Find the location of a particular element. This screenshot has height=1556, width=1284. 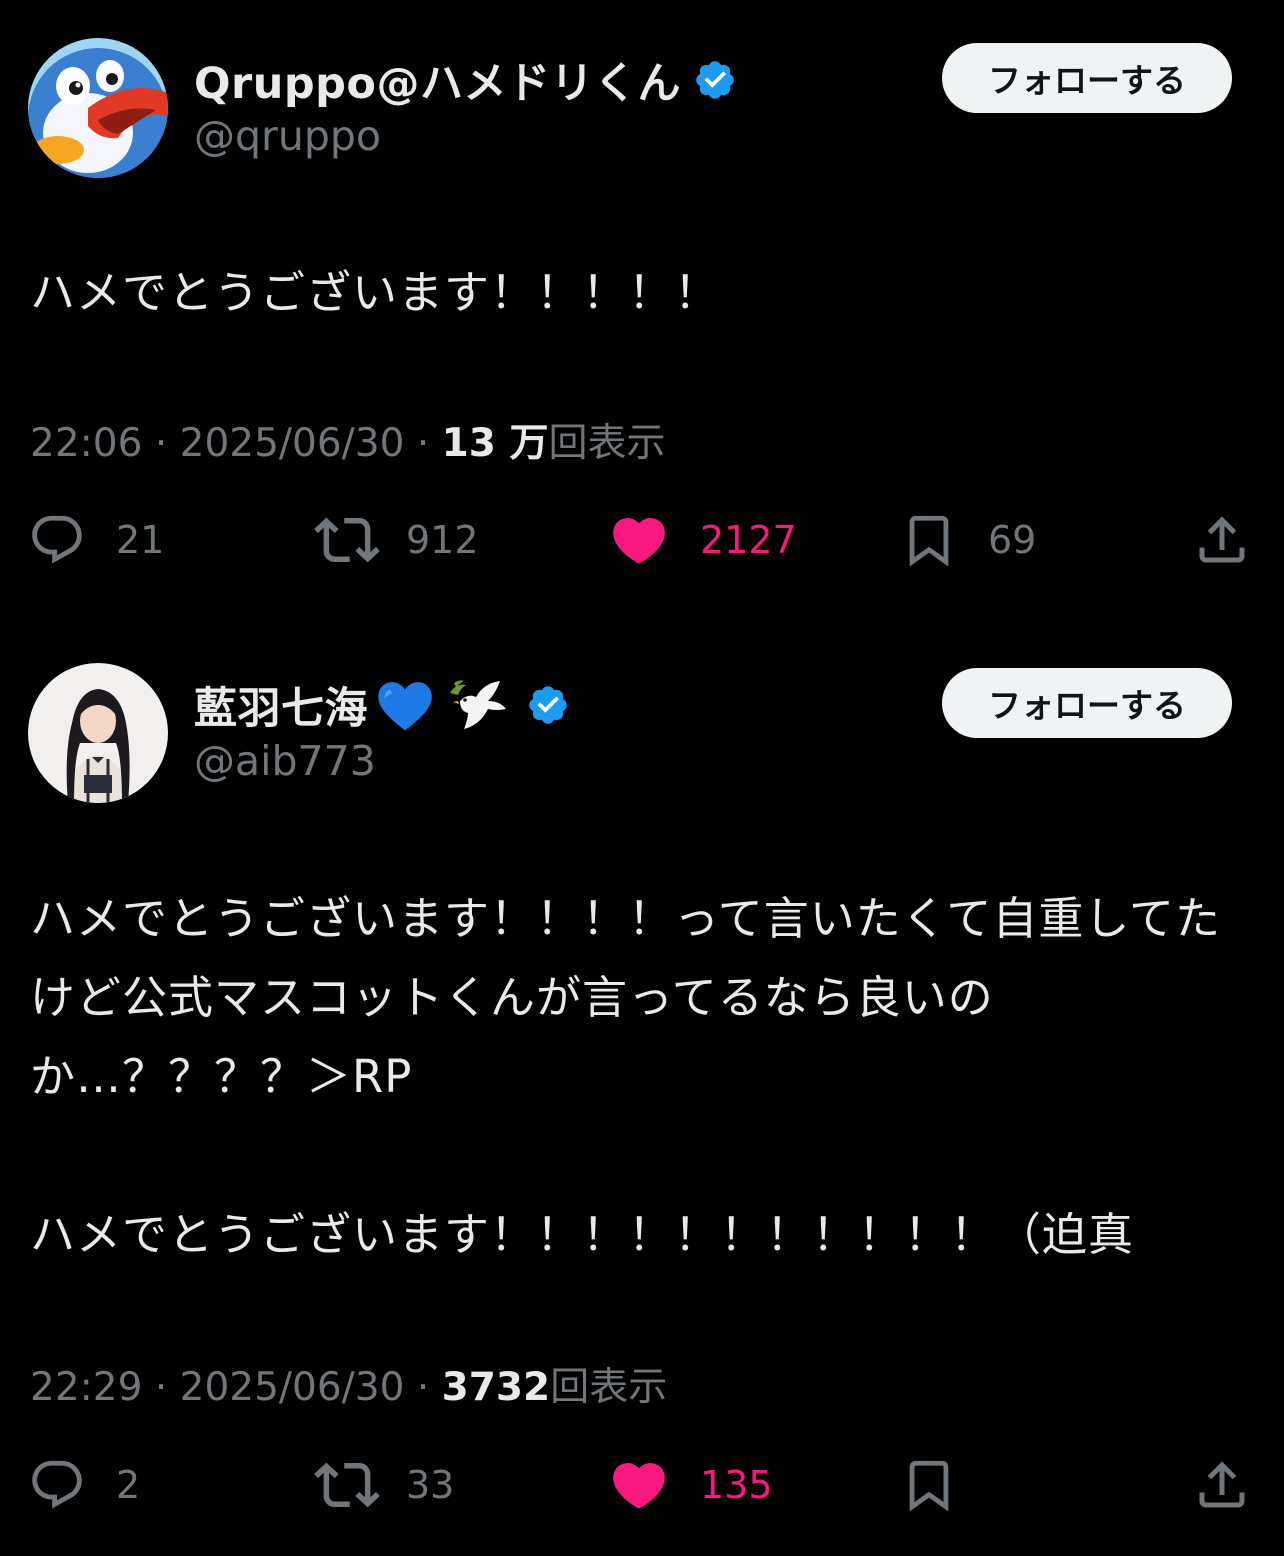

bookmark-button is located at coordinates (944, 1485).